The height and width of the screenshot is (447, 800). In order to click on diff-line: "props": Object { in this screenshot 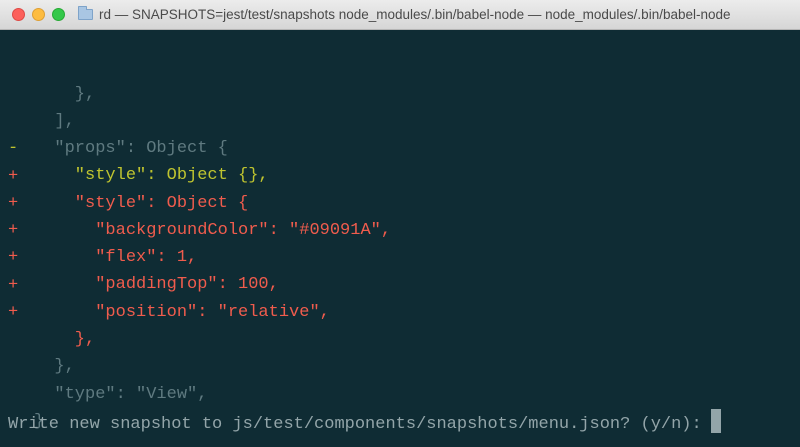, I will do `click(113, 119)`.